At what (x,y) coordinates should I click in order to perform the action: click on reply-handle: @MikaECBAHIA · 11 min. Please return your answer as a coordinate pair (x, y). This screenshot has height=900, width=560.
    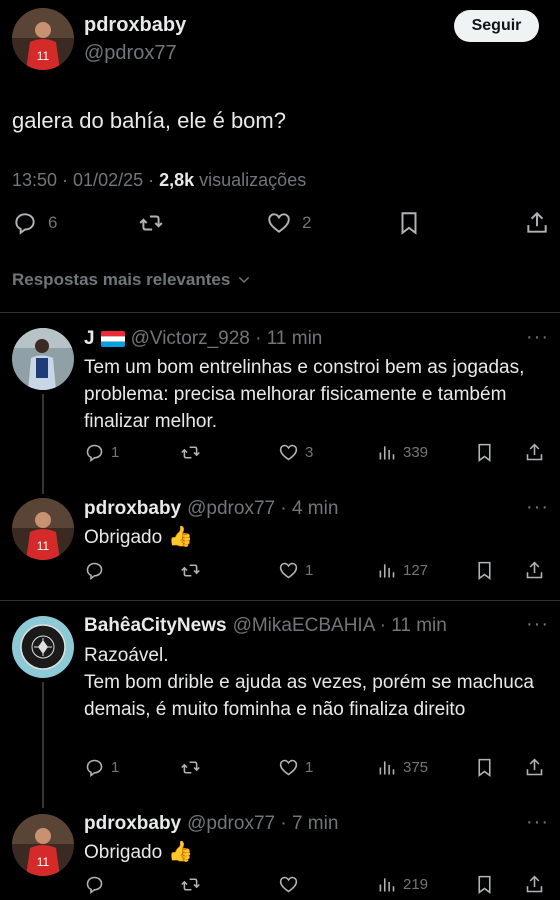
    Looking at the image, I should click on (340, 626).